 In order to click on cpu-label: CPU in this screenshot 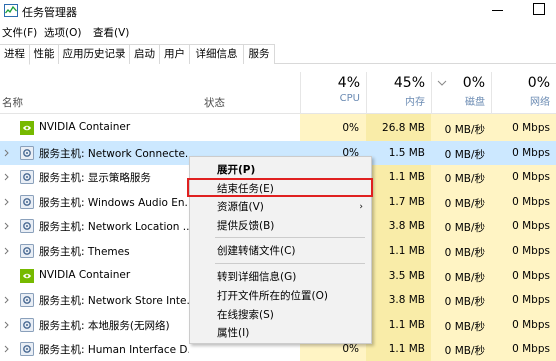, I will do `click(349, 98)`.